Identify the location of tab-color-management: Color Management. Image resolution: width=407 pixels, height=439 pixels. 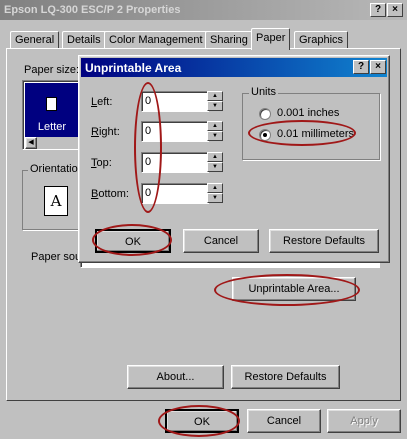
(156, 40).